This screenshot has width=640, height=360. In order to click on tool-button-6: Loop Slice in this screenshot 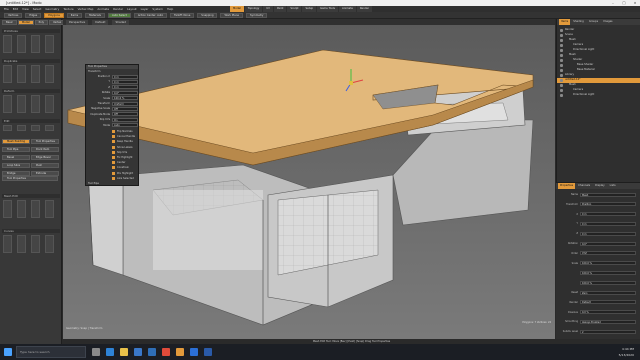, I will do `click(16, 165)`.